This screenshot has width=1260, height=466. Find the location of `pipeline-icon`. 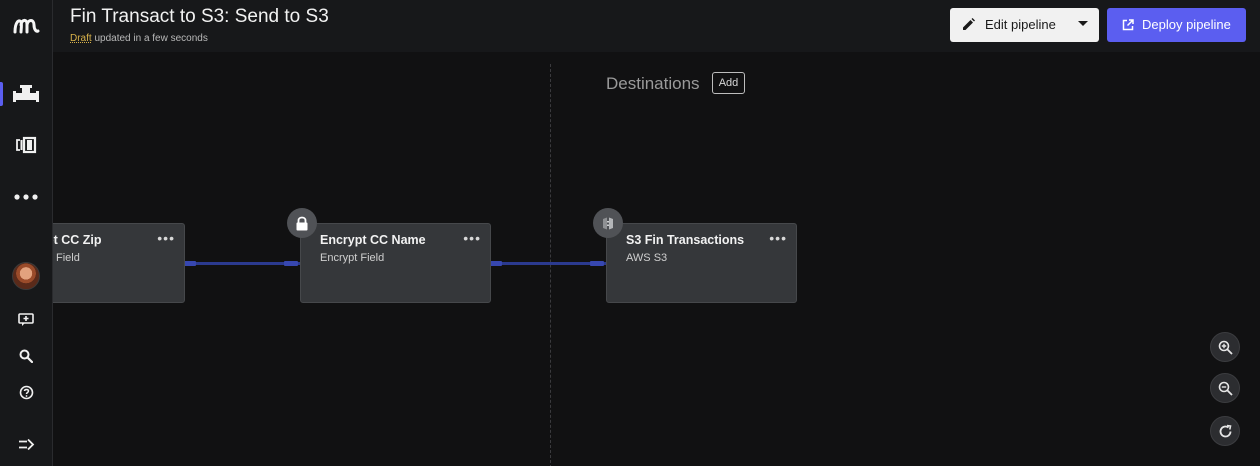

pipeline-icon is located at coordinates (26, 93).